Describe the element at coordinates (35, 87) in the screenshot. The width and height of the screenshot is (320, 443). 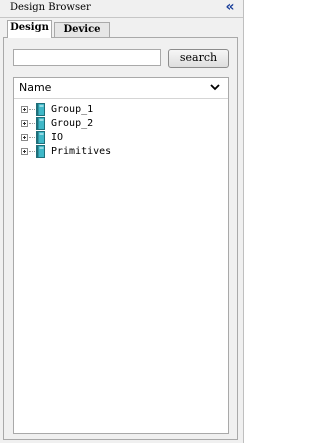
I see `column-header-name: Name` at that location.